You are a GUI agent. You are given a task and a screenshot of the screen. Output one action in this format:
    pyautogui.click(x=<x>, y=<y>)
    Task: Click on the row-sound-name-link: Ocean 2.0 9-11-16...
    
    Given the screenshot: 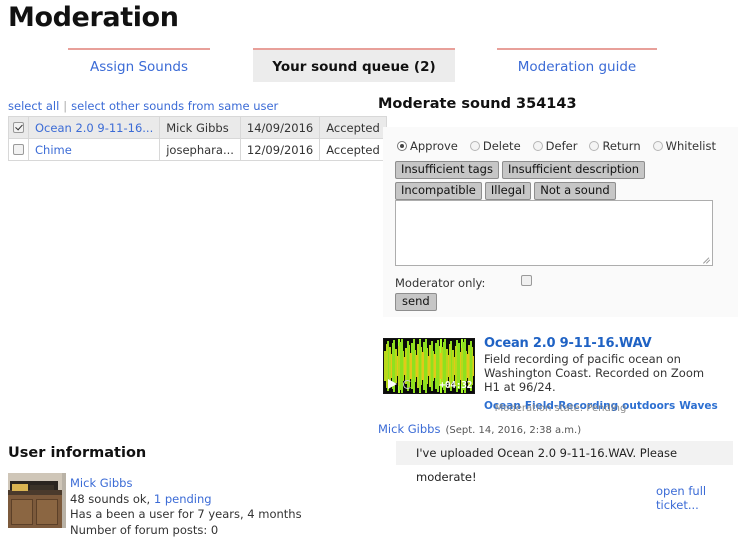 What is the action you would take?
    pyautogui.click(x=94, y=128)
    